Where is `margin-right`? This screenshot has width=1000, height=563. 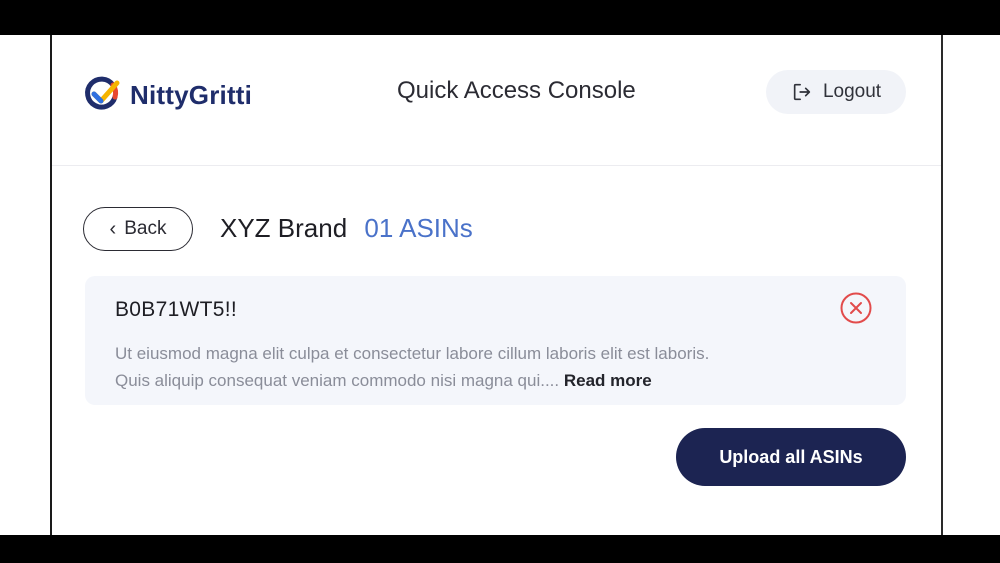 margin-right is located at coordinates (970, 285).